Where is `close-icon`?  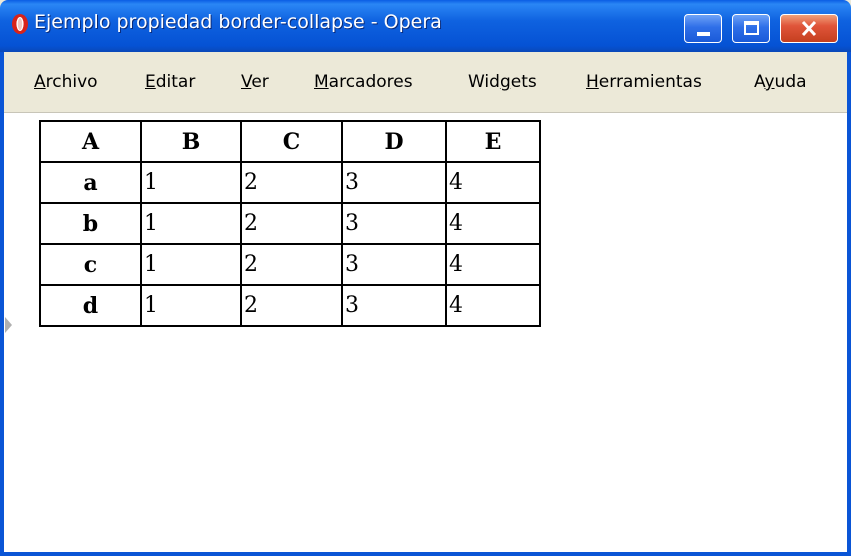
close-icon is located at coordinates (809, 28).